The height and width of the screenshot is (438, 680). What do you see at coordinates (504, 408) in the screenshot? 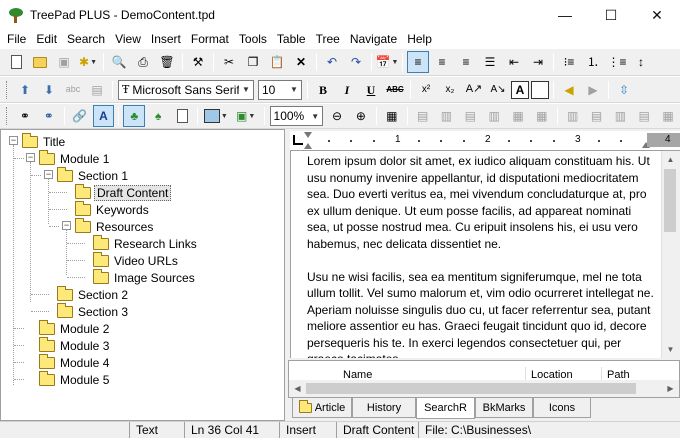
I see `tab-bookmarks: BkMarks` at bounding box center [504, 408].